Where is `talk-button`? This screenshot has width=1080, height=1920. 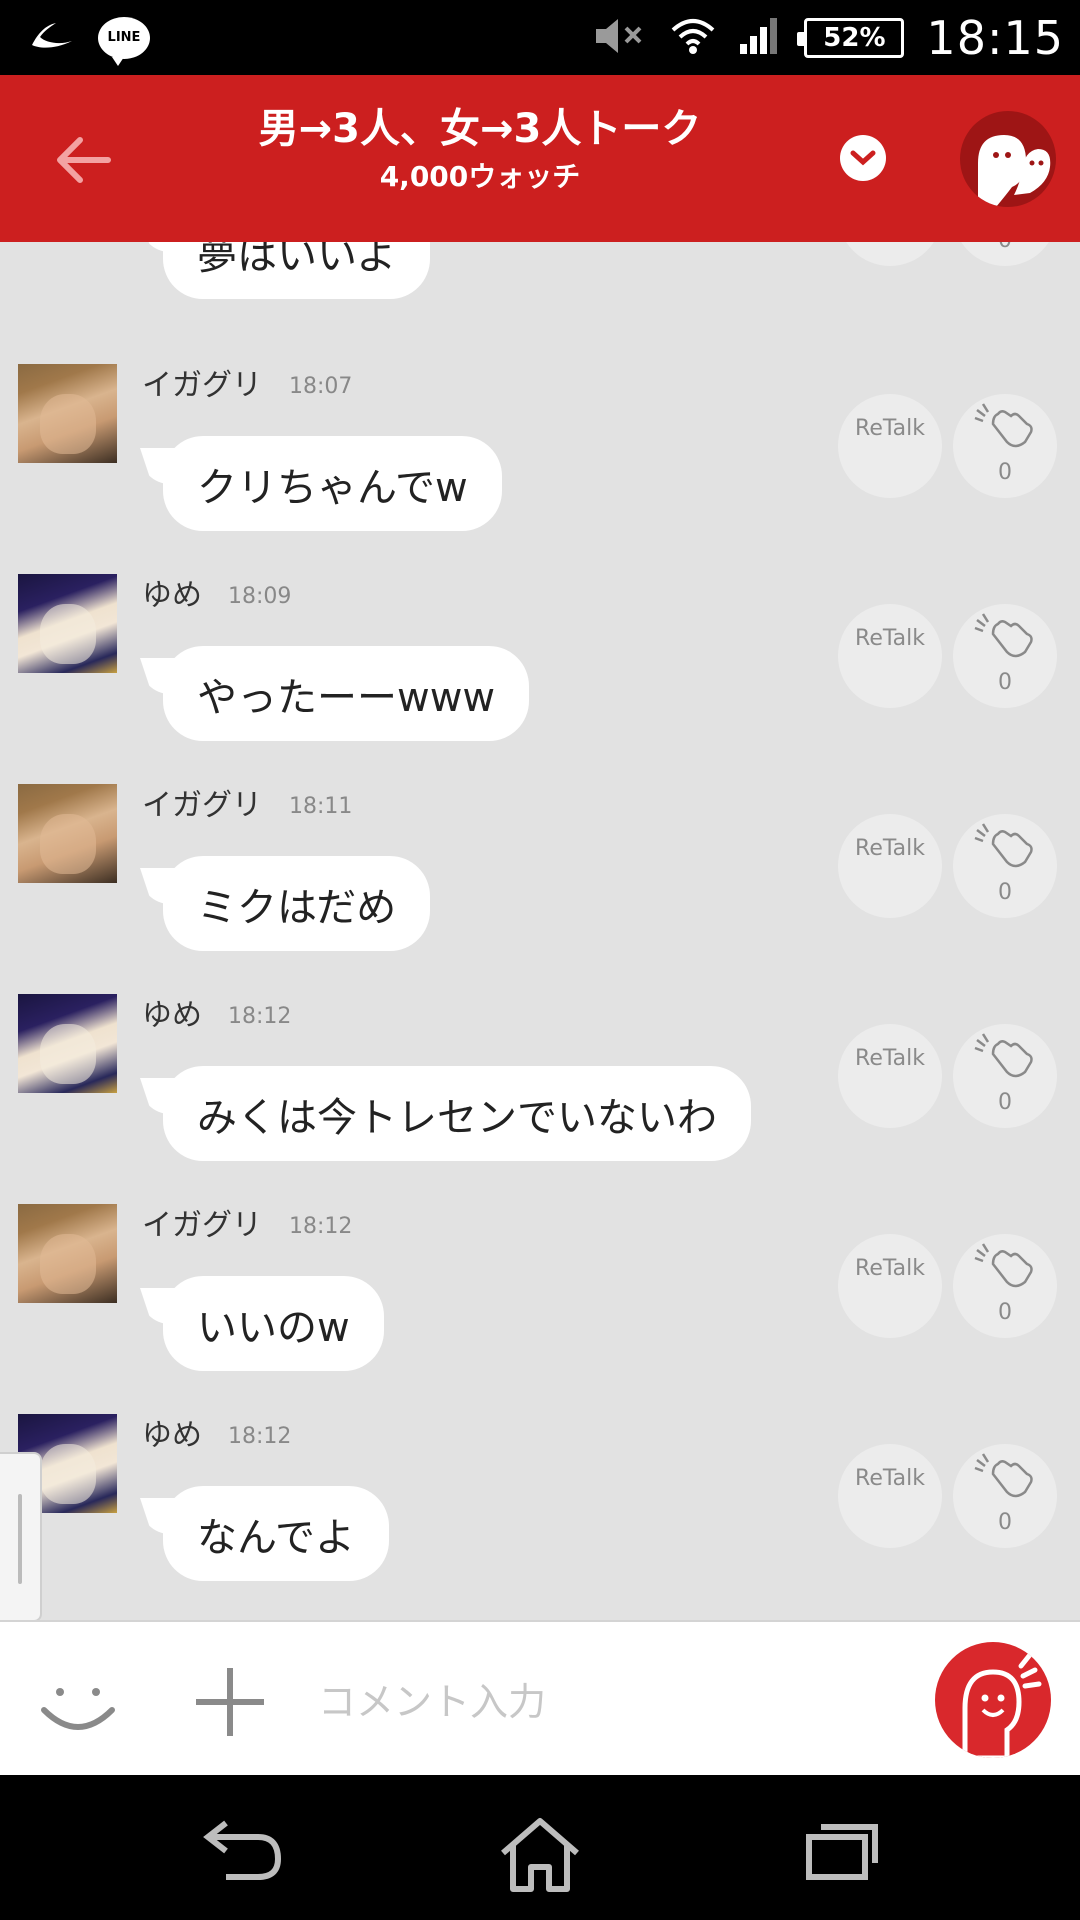 talk-button is located at coordinates (993, 1700).